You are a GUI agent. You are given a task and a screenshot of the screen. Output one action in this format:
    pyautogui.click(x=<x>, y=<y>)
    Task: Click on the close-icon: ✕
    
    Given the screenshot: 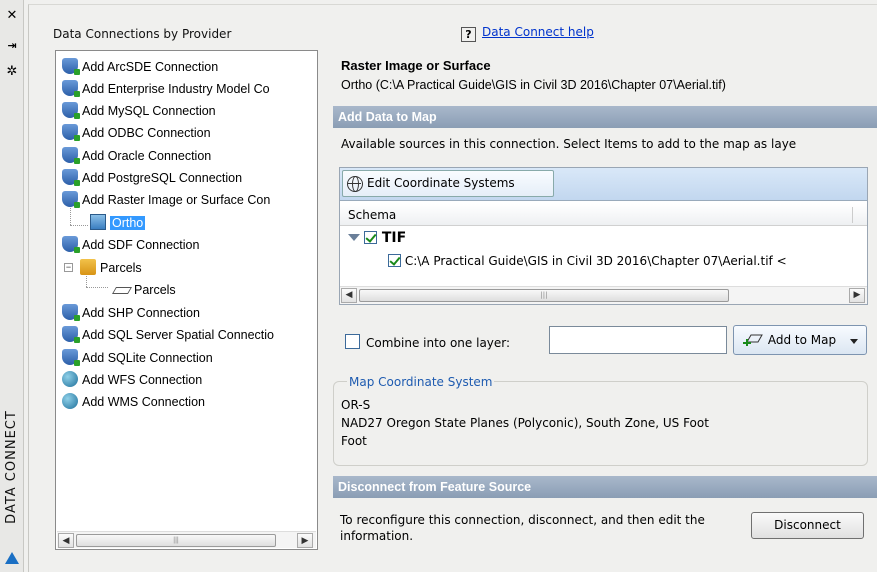 What is the action you would take?
    pyautogui.click(x=12, y=16)
    